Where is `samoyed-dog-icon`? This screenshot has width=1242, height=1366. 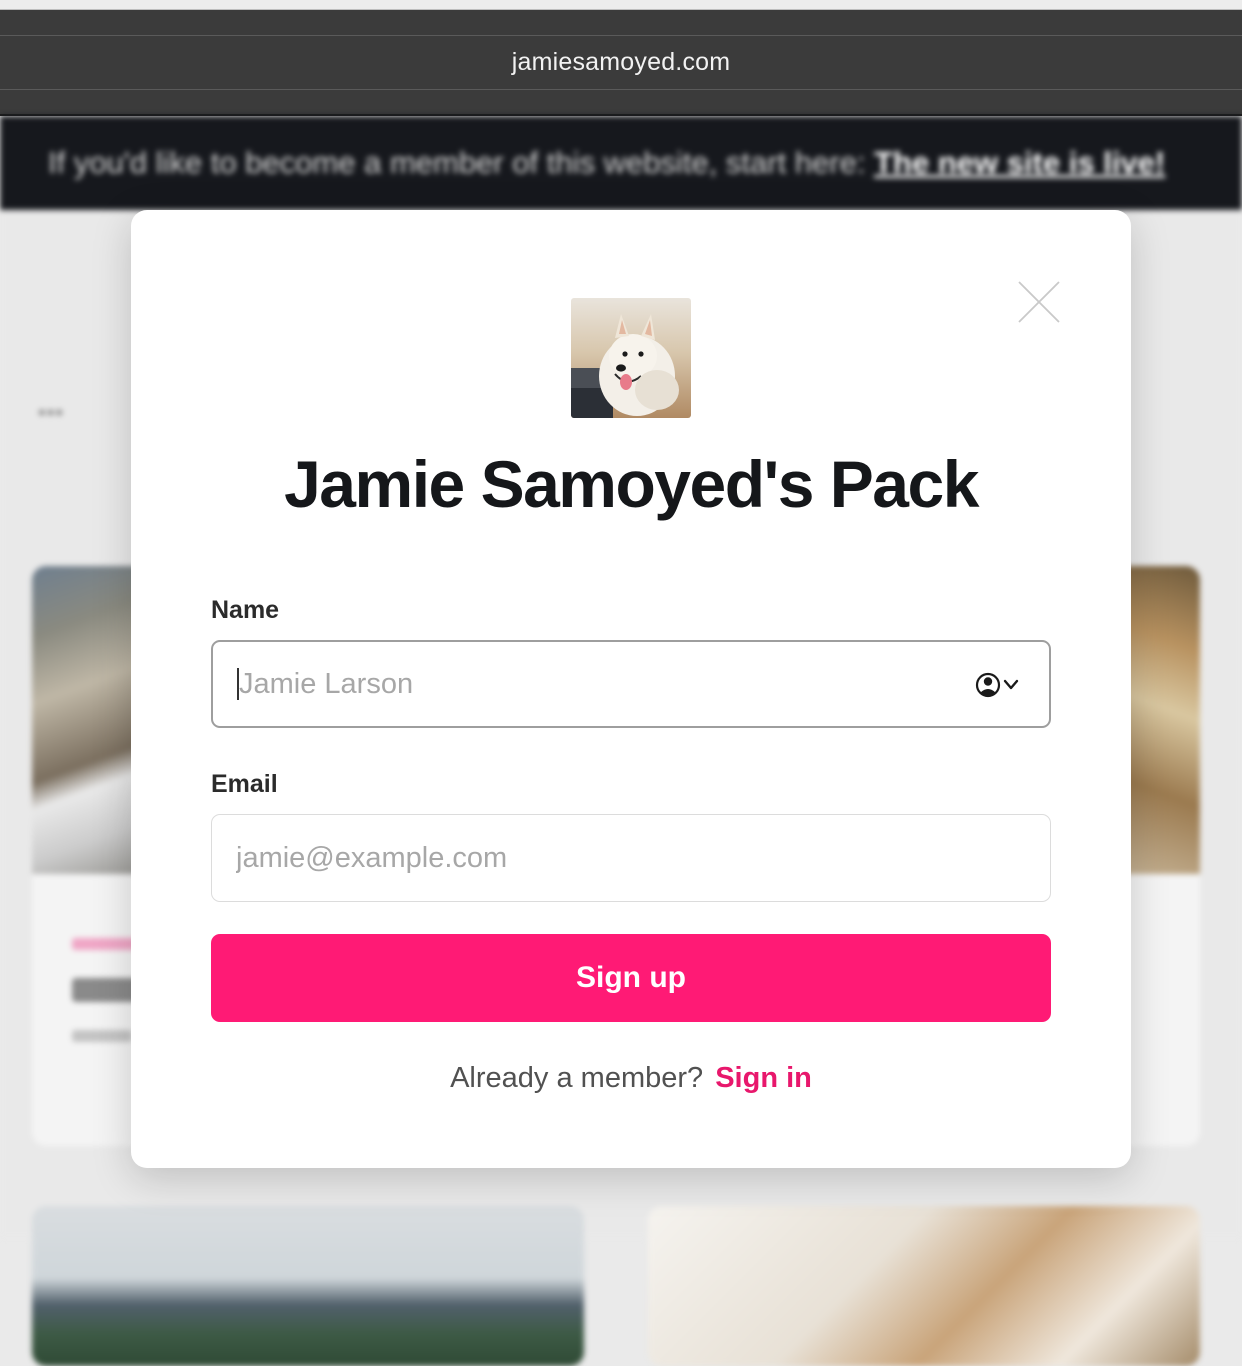
samoyed-dog-icon is located at coordinates (631, 358).